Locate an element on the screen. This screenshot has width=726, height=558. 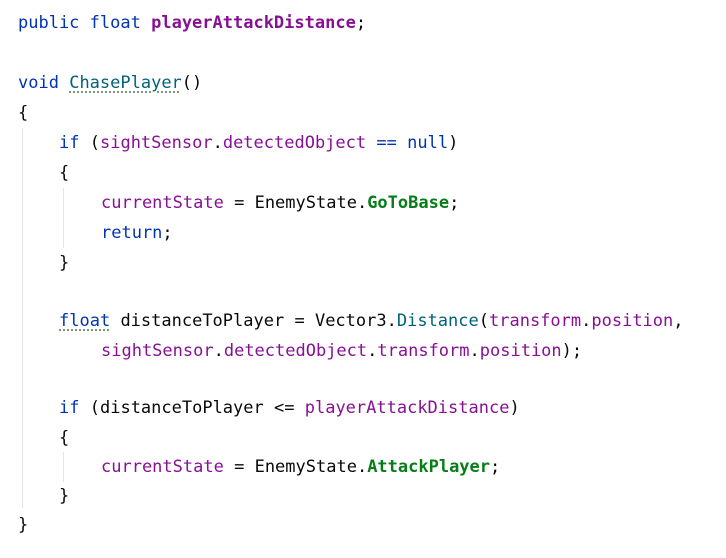
code-line-3: { is located at coordinates (23, 113).